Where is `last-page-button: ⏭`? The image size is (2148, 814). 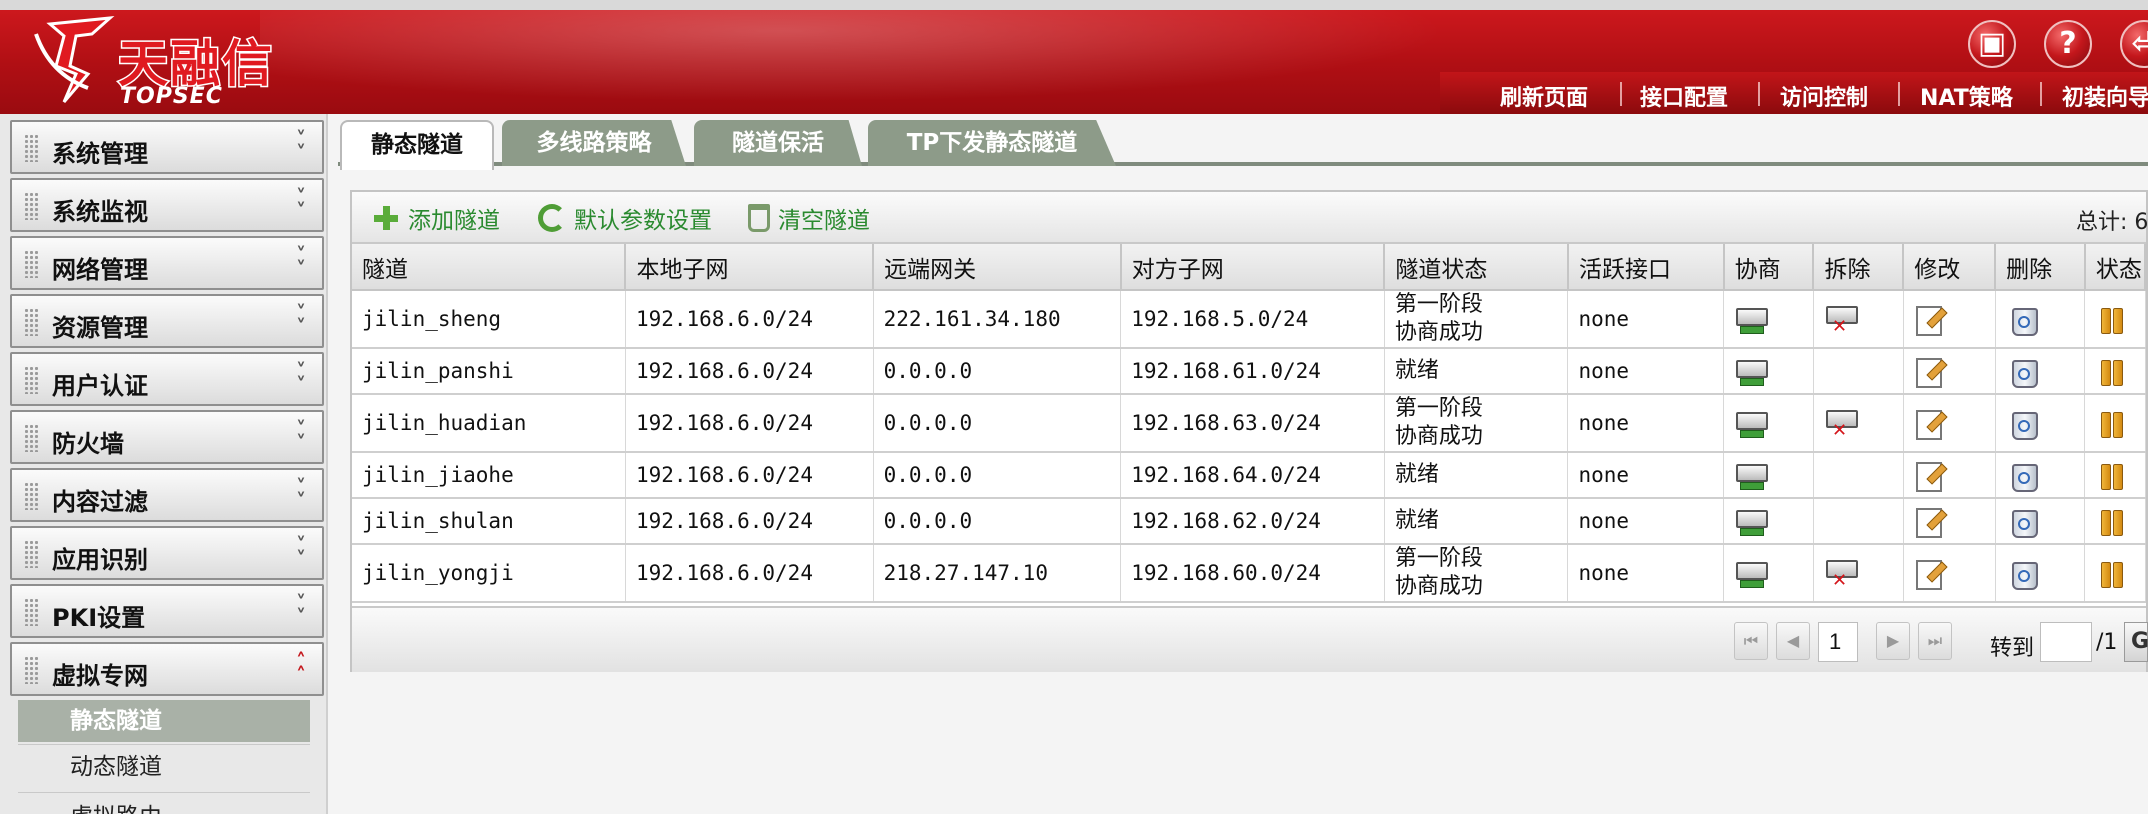
last-page-button: ⏭ is located at coordinates (1935, 641).